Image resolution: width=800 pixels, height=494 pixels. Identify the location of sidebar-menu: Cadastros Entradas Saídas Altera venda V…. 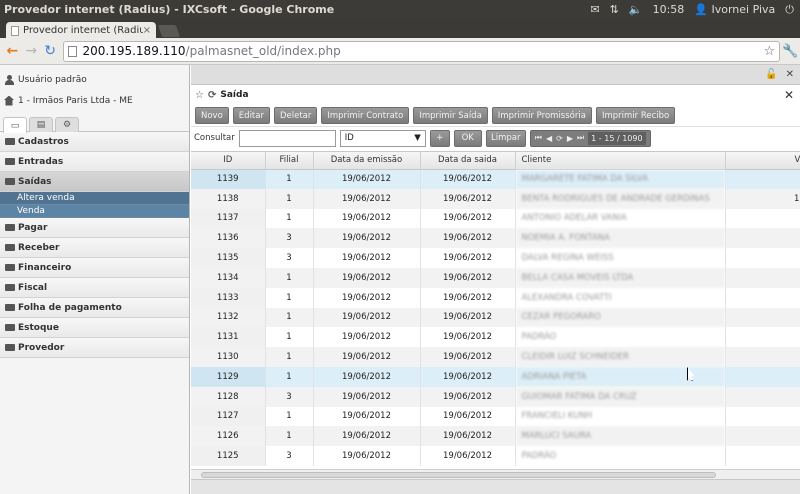
(94, 245).